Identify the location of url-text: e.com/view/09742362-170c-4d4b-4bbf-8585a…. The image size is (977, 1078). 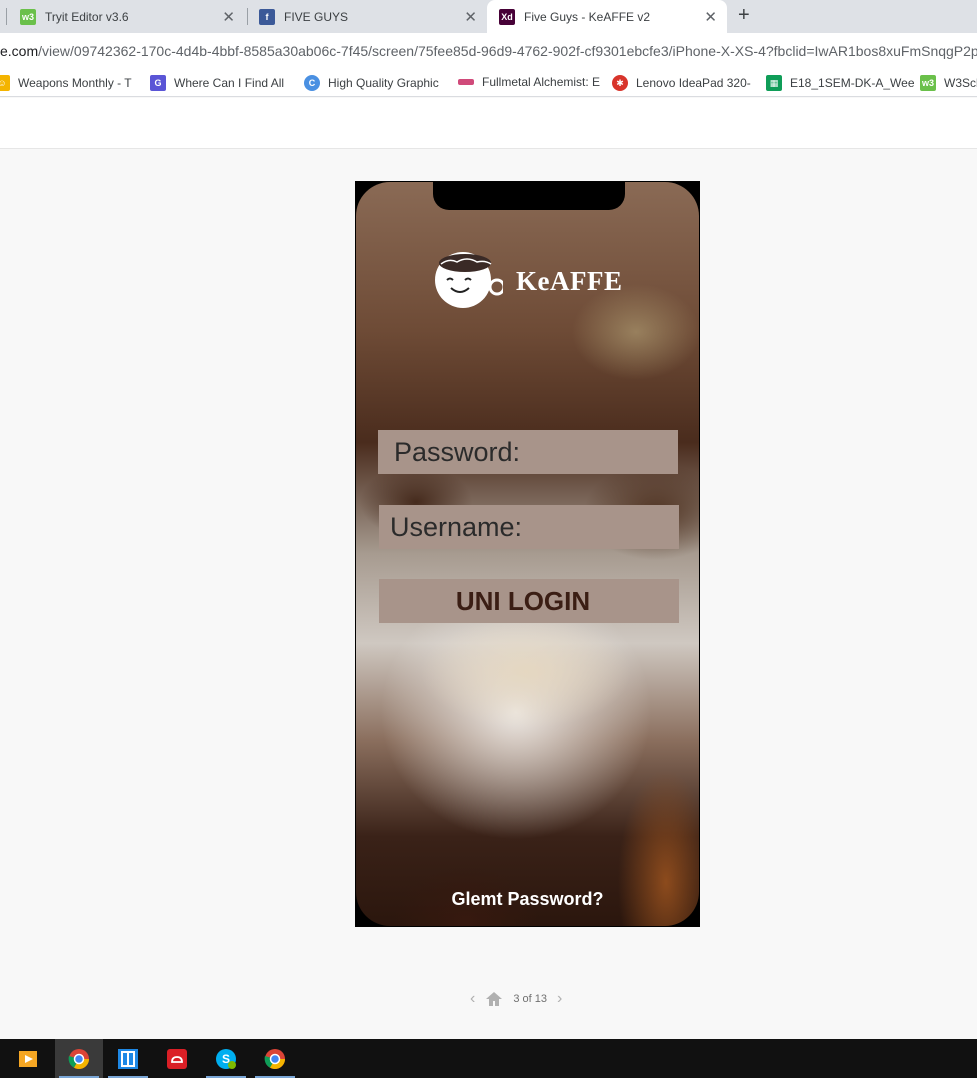
(488, 51).